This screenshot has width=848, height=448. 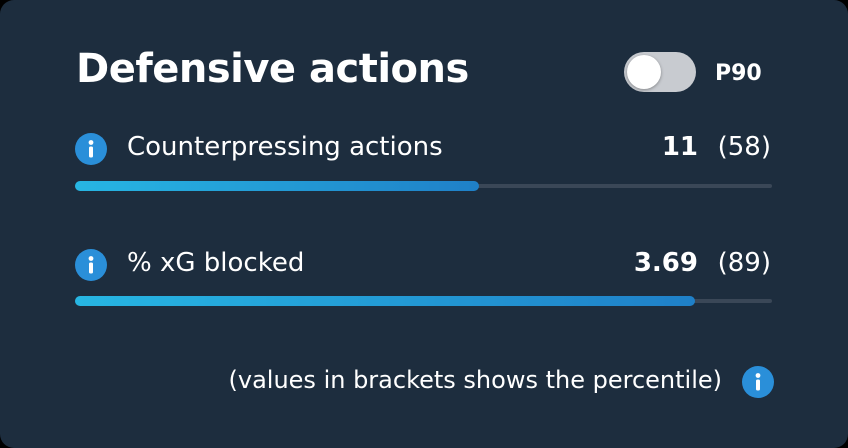 What do you see at coordinates (216, 263) in the screenshot?
I see `metric-label-xg-blocked: % xG blocked` at bounding box center [216, 263].